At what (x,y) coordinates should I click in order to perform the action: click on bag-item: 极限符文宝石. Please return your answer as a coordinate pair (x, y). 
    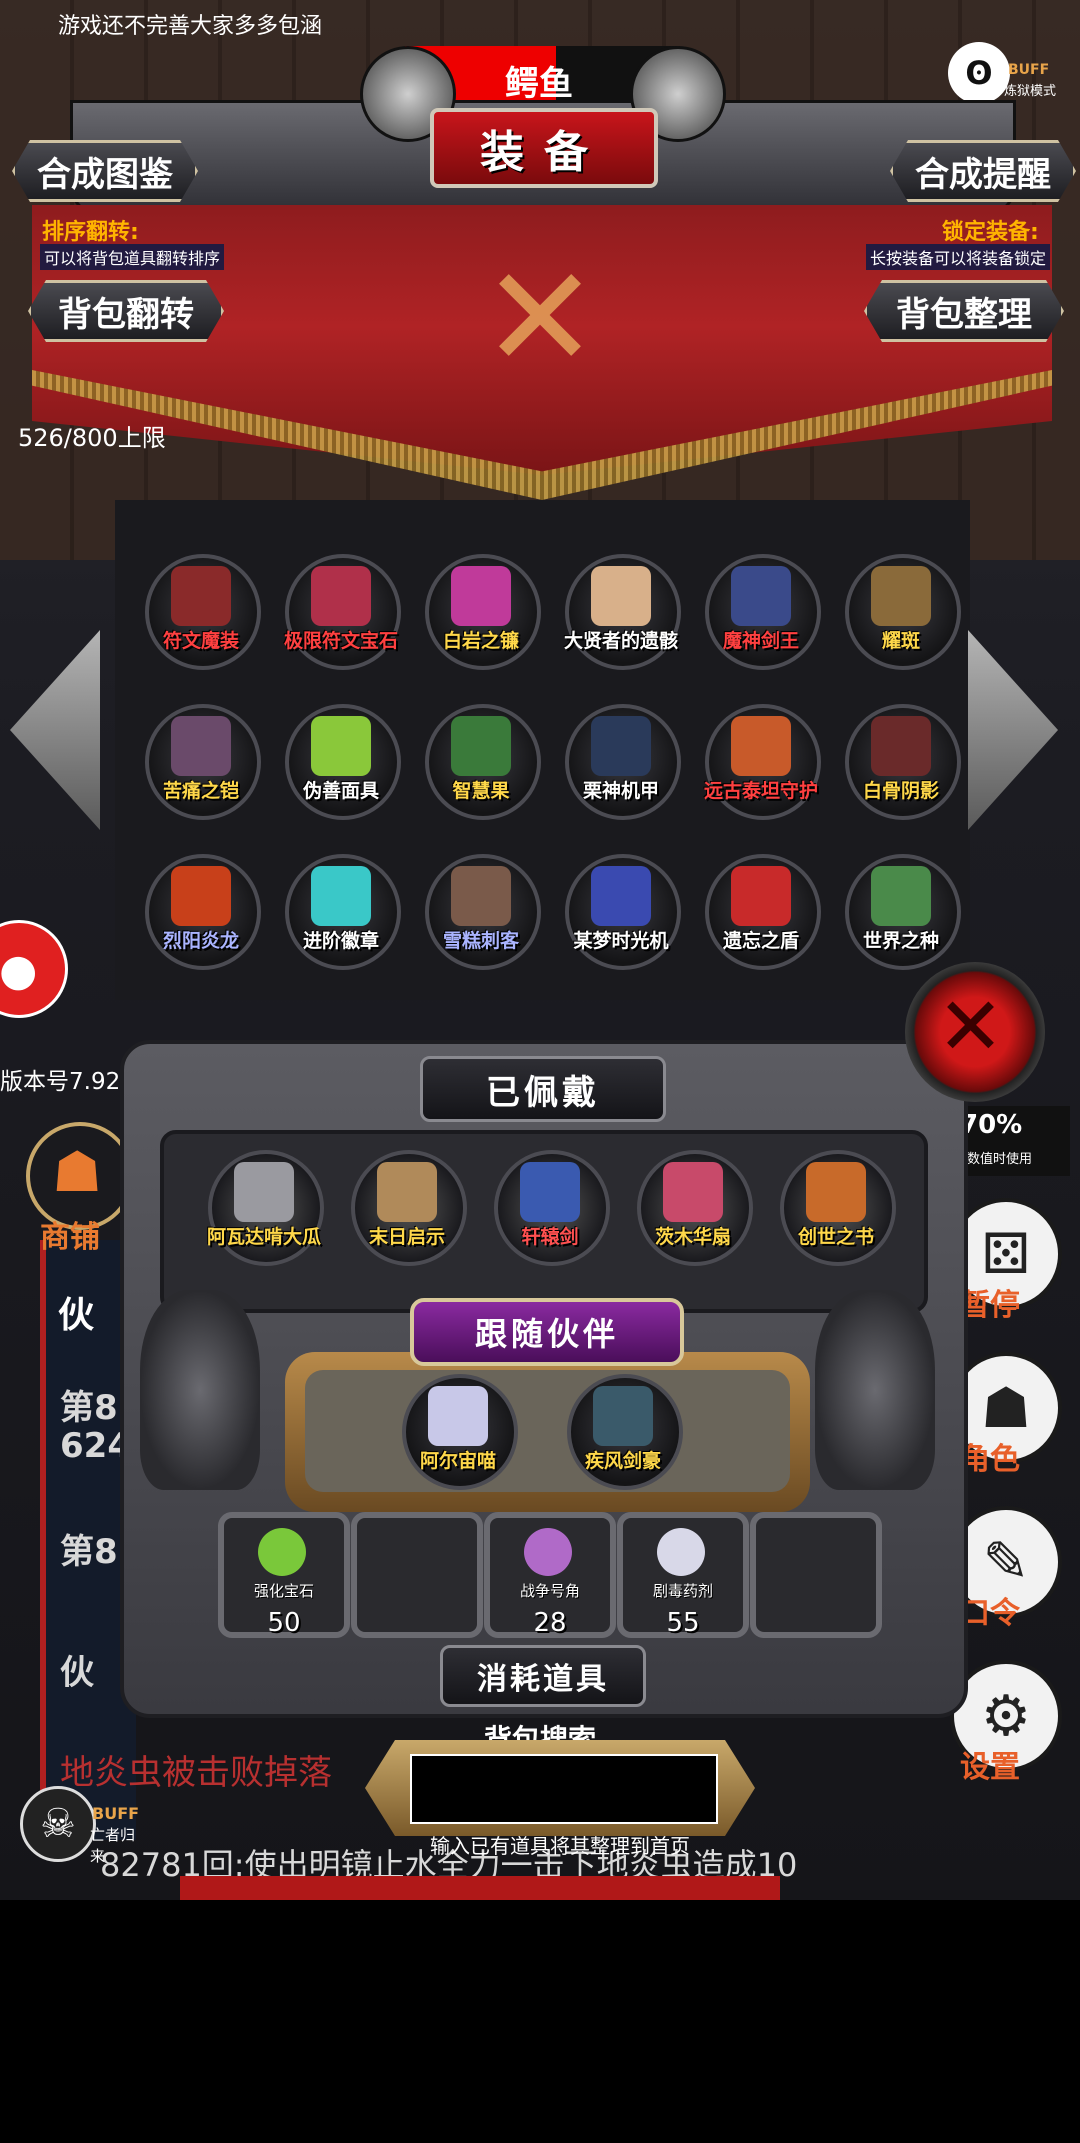
    Looking at the image, I should click on (342, 611).